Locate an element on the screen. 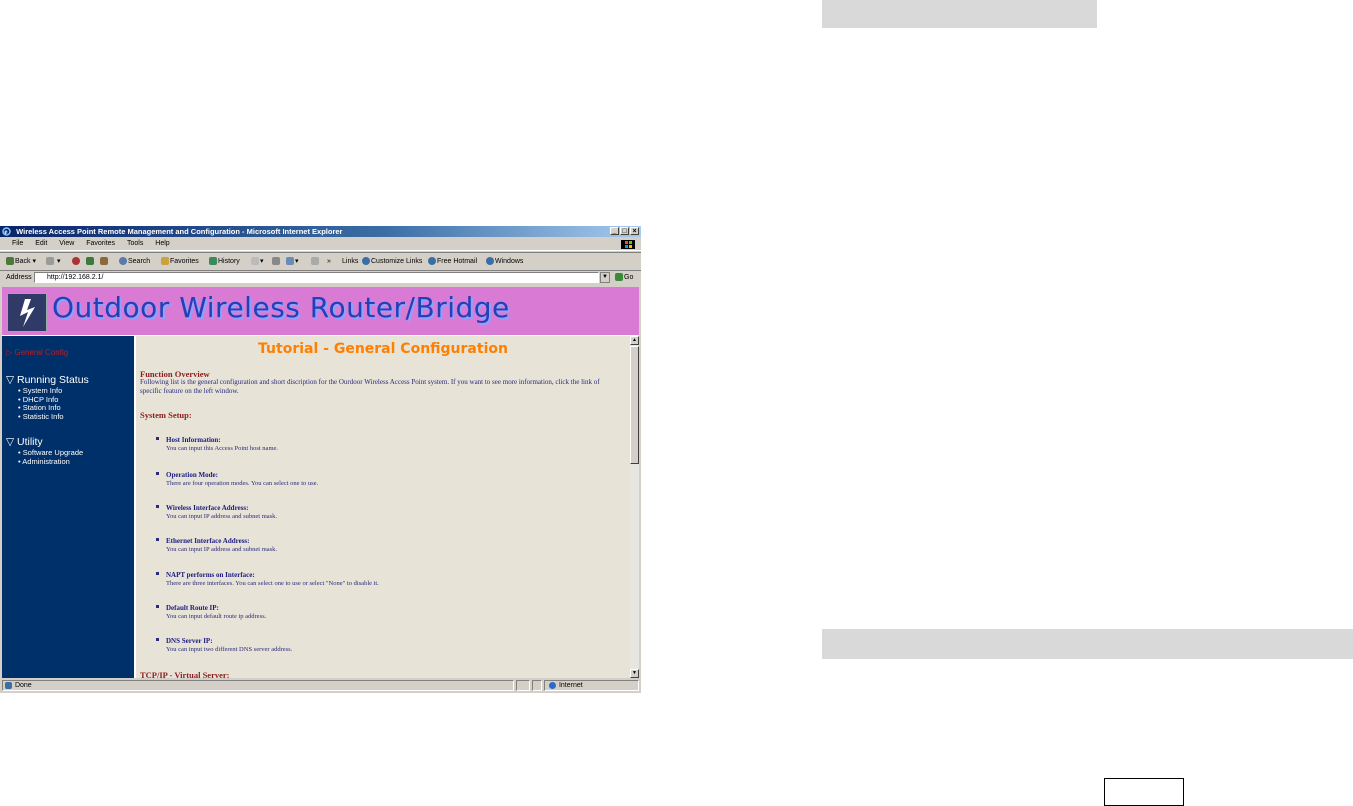 The image size is (1353, 806). status-text-panel: Done is located at coordinates (258, 685).